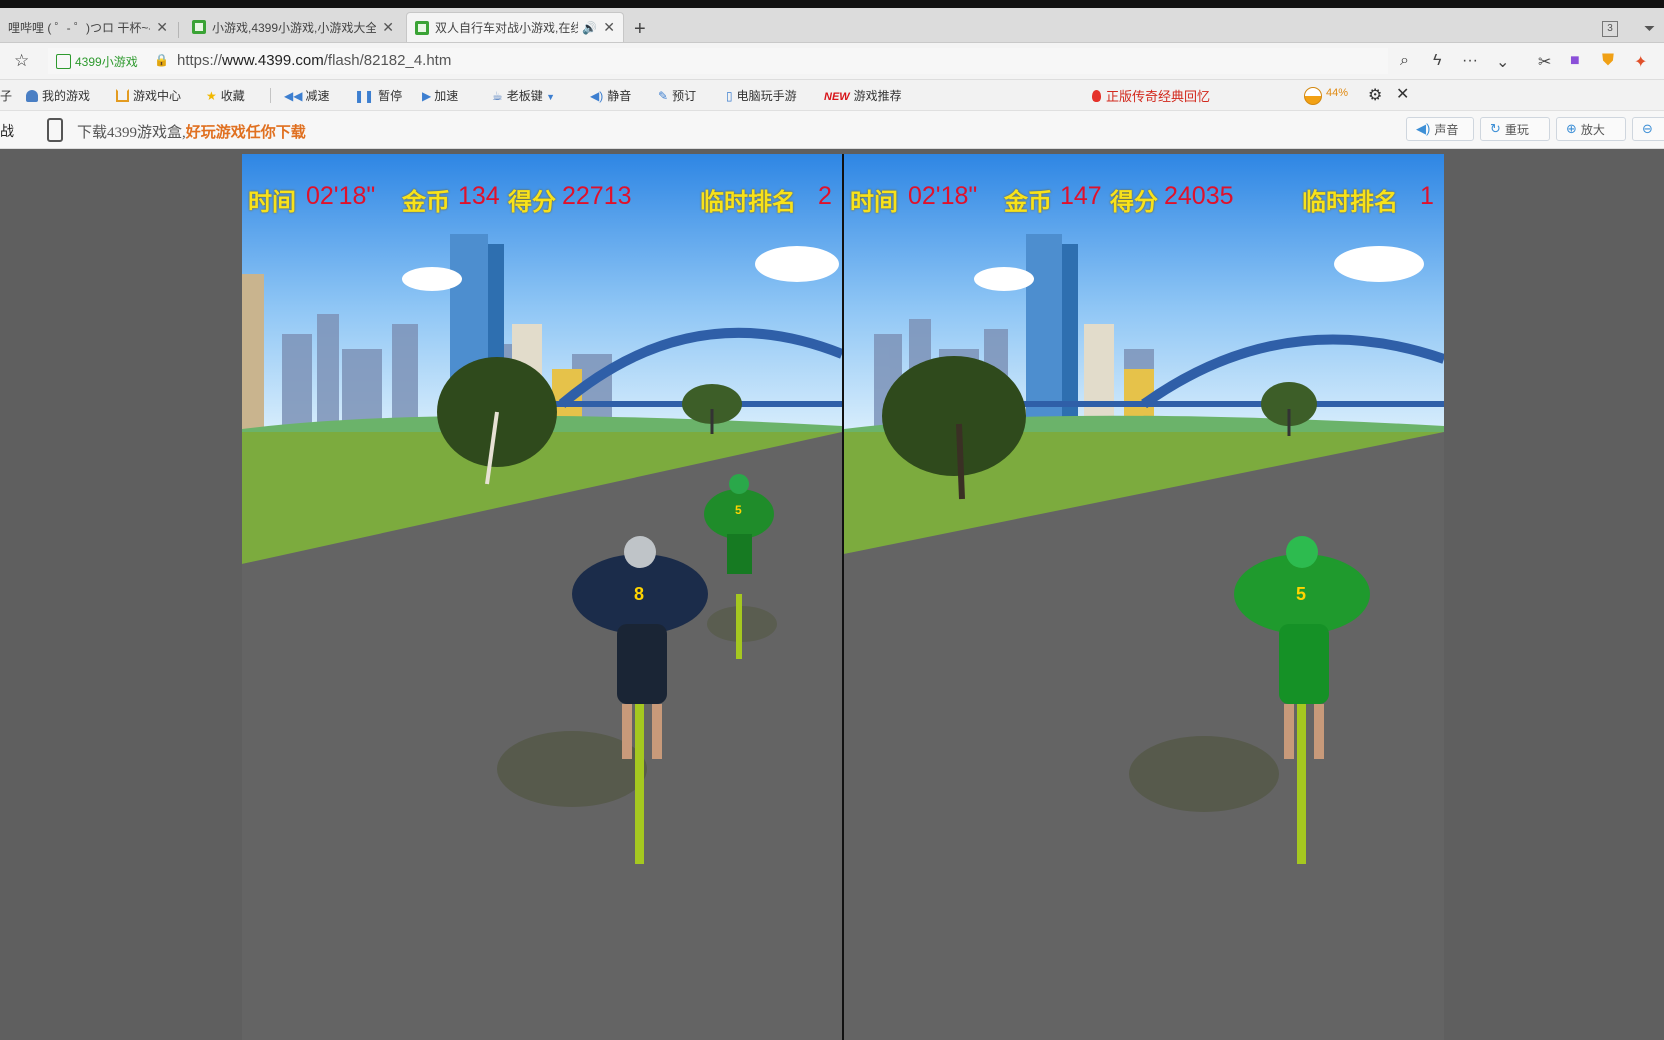 The image size is (1664, 1040). What do you see at coordinates (640, 29) in the screenshot?
I see `new-tab-icon: +` at bounding box center [640, 29].